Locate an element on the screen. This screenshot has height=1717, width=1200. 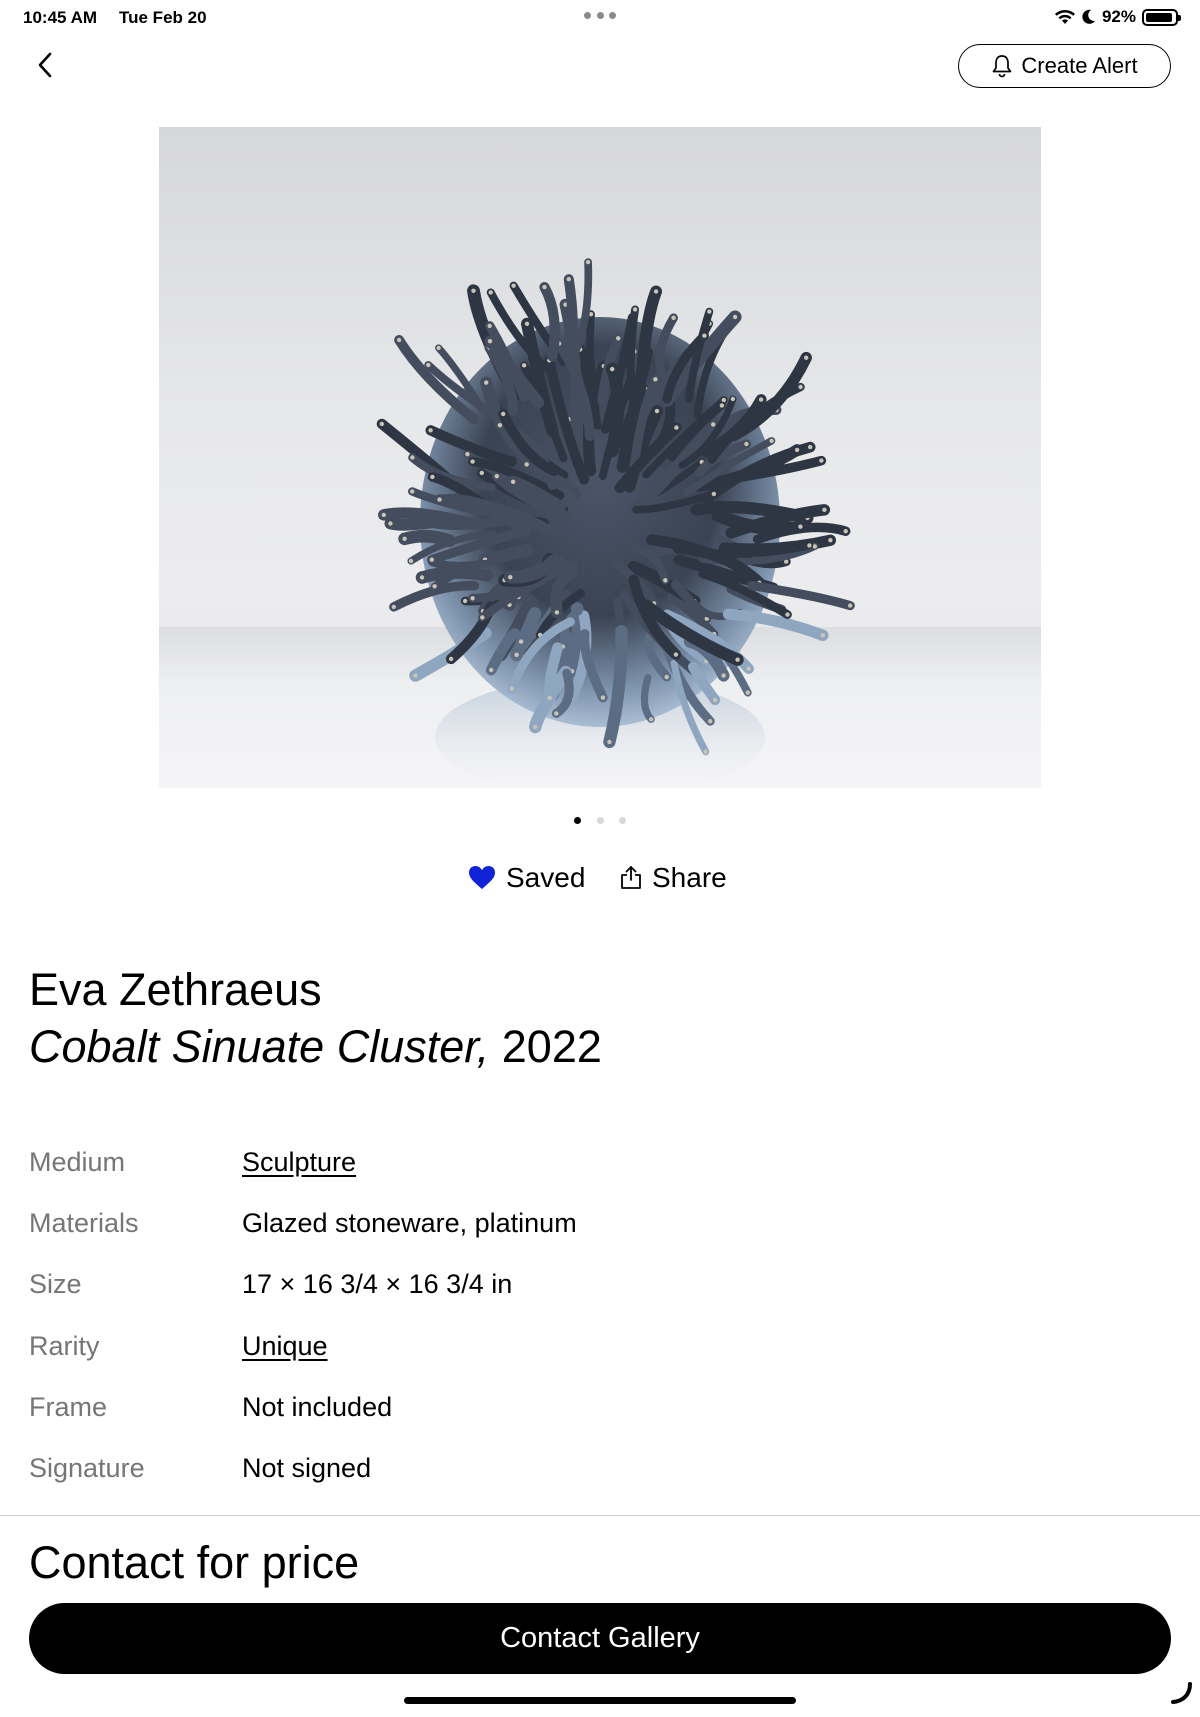
detail-value: Not signed is located at coordinates (307, 1468).